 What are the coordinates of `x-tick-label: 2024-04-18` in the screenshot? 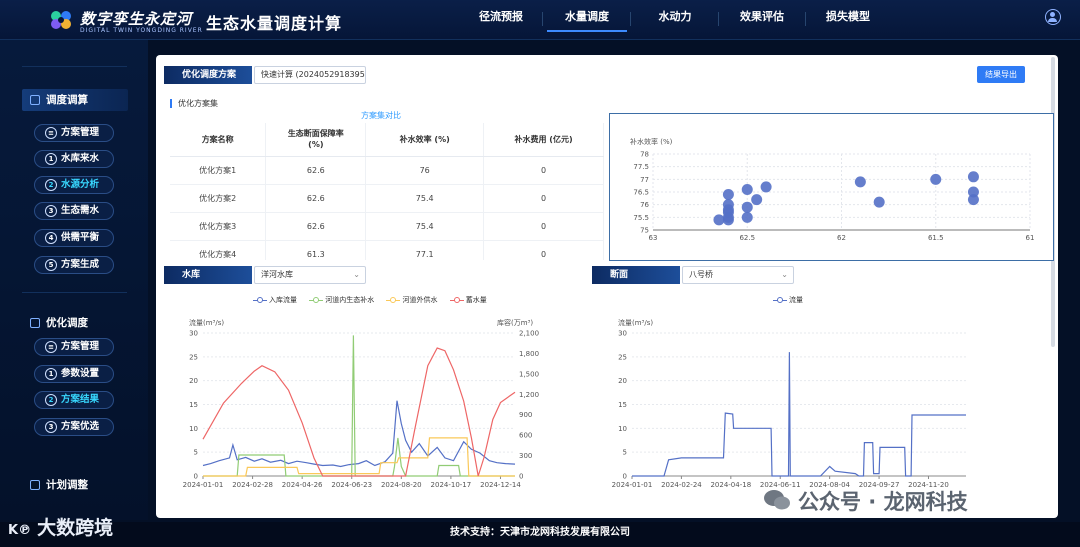 It's located at (730, 485).